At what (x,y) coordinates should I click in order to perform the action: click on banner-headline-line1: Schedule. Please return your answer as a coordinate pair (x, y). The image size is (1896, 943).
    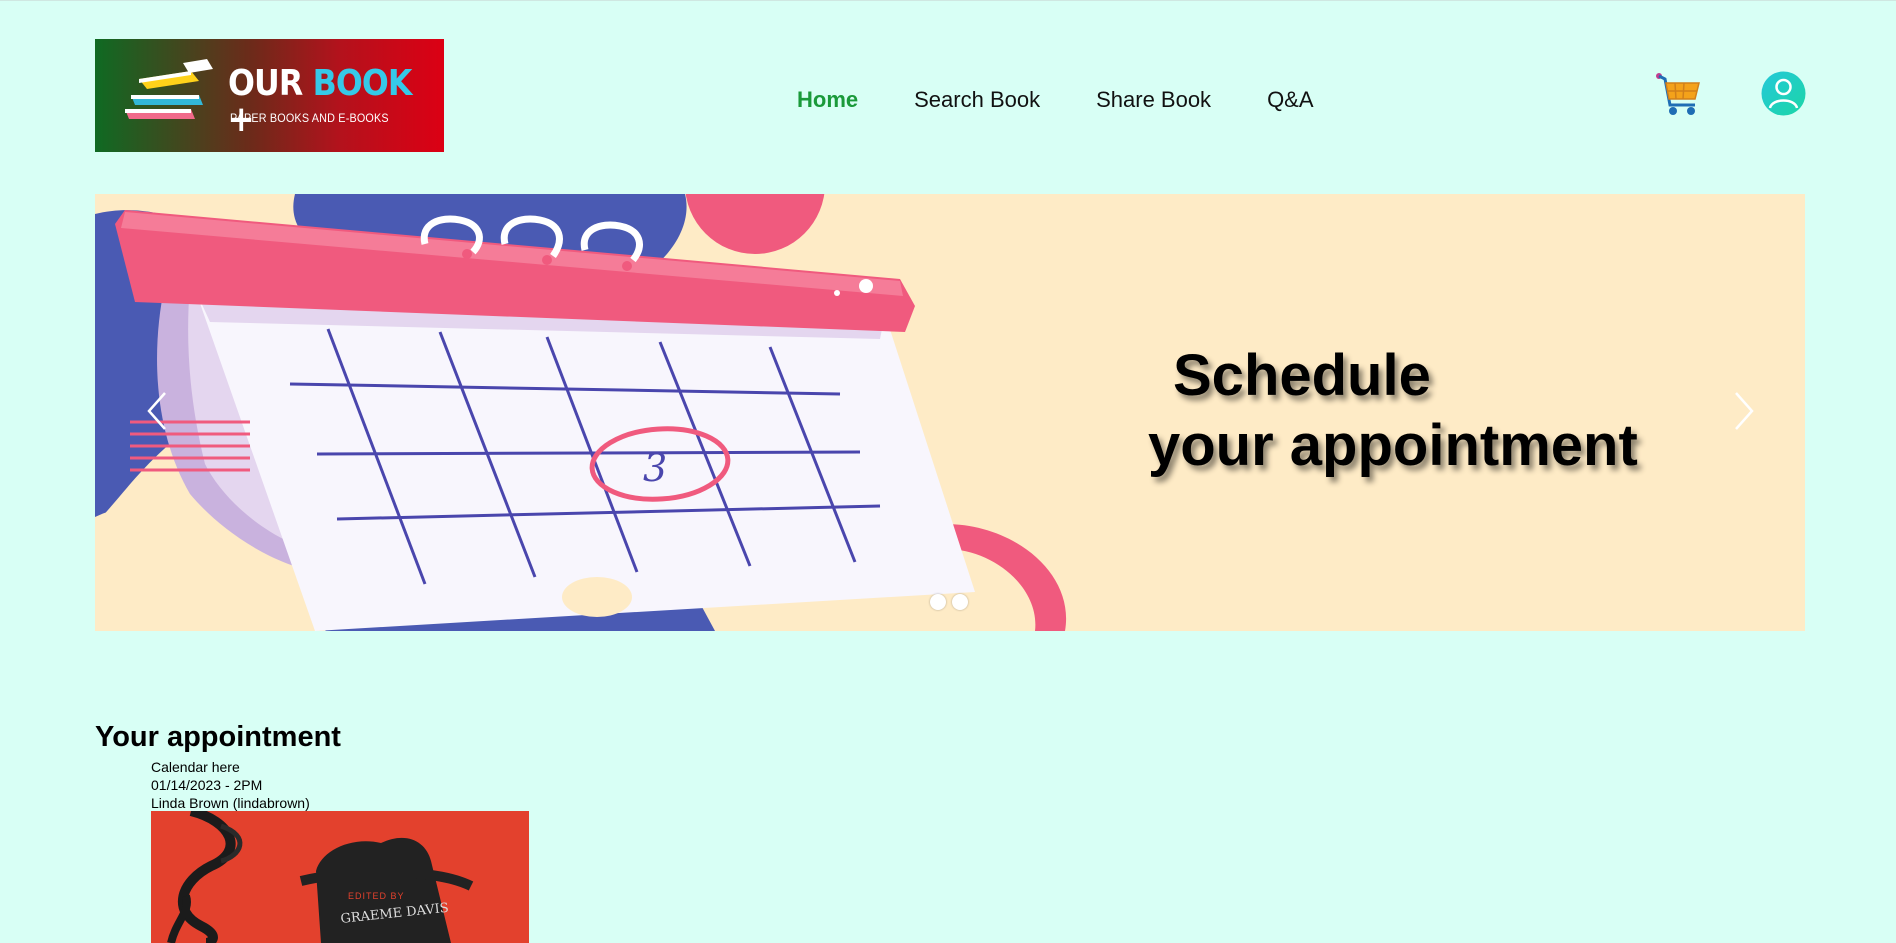
    Looking at the image, I should click on (1302, 375).